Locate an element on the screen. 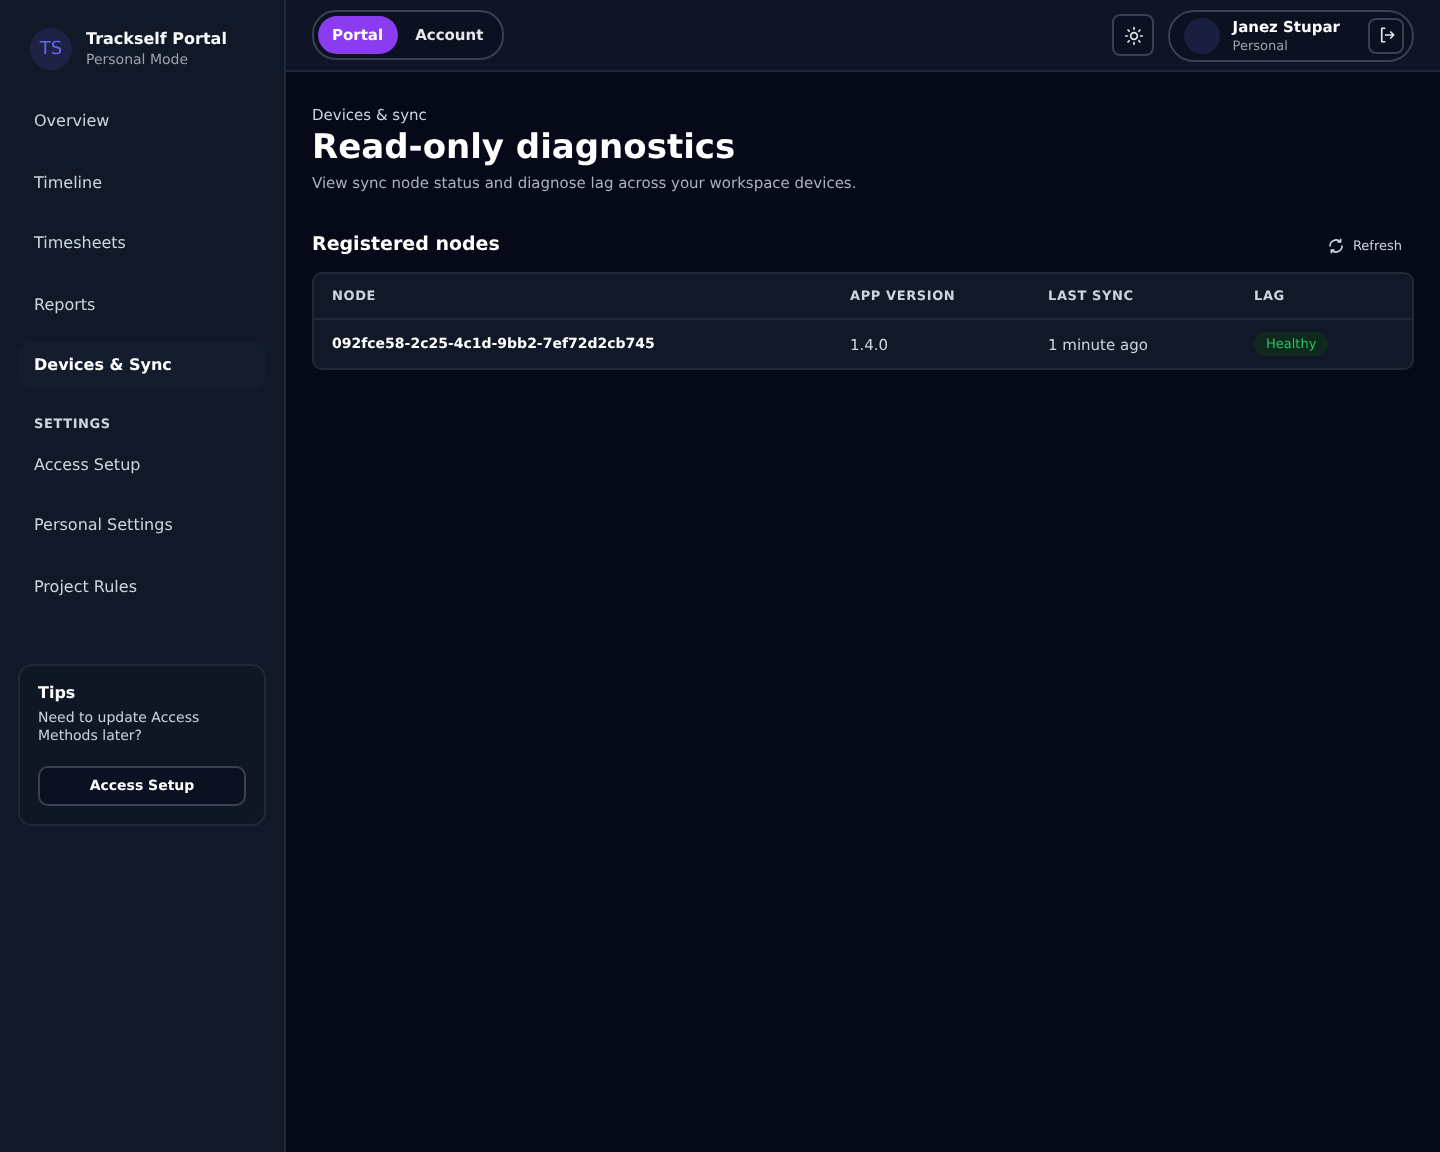 The width and height of the screenshot is (1440, 1152). logout-icon is located at coordinates (1386, 35).